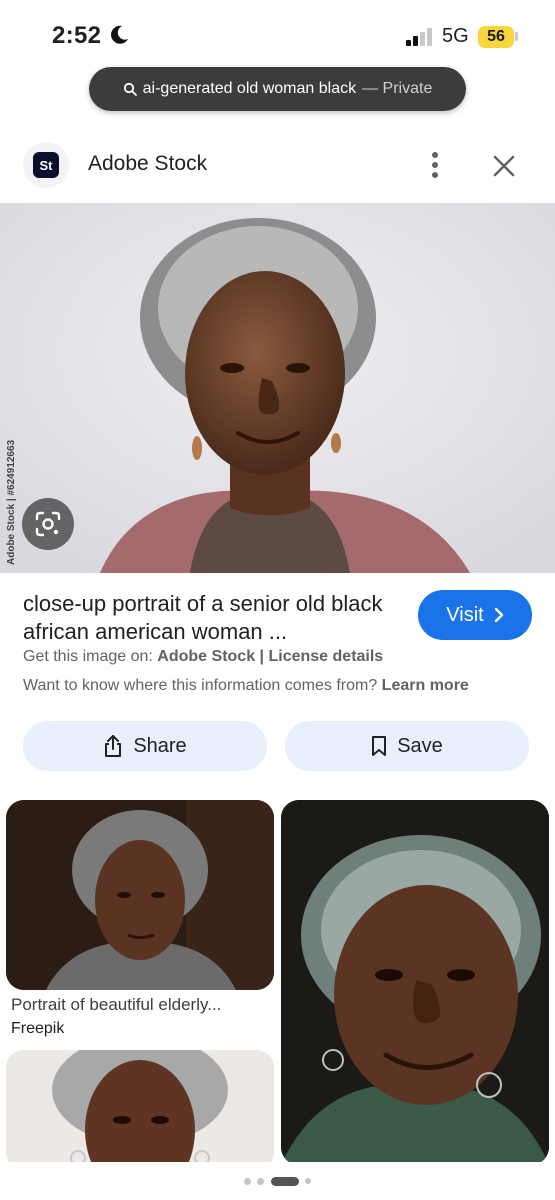 This screenshot has height=1200, width=555. Describe the element at coordinates (249, 88) in the screenshot. I see `search-query: ai-generated old woman black` at that location.